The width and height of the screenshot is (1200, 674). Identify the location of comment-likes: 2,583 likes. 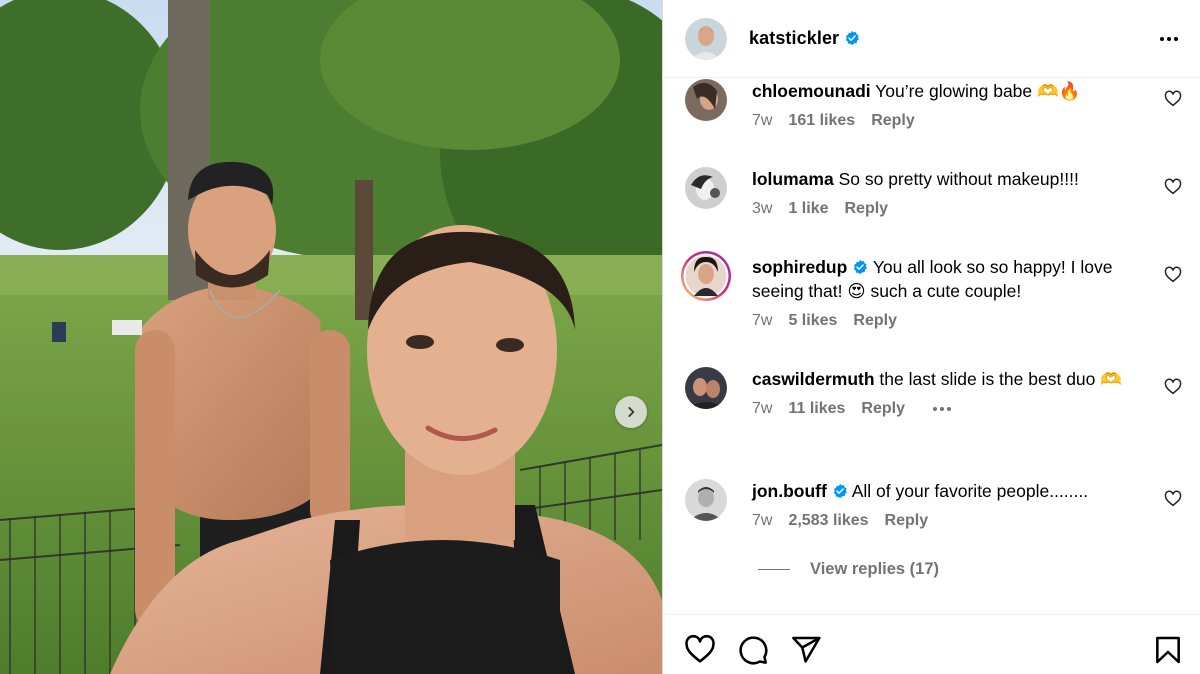
(828, 521).